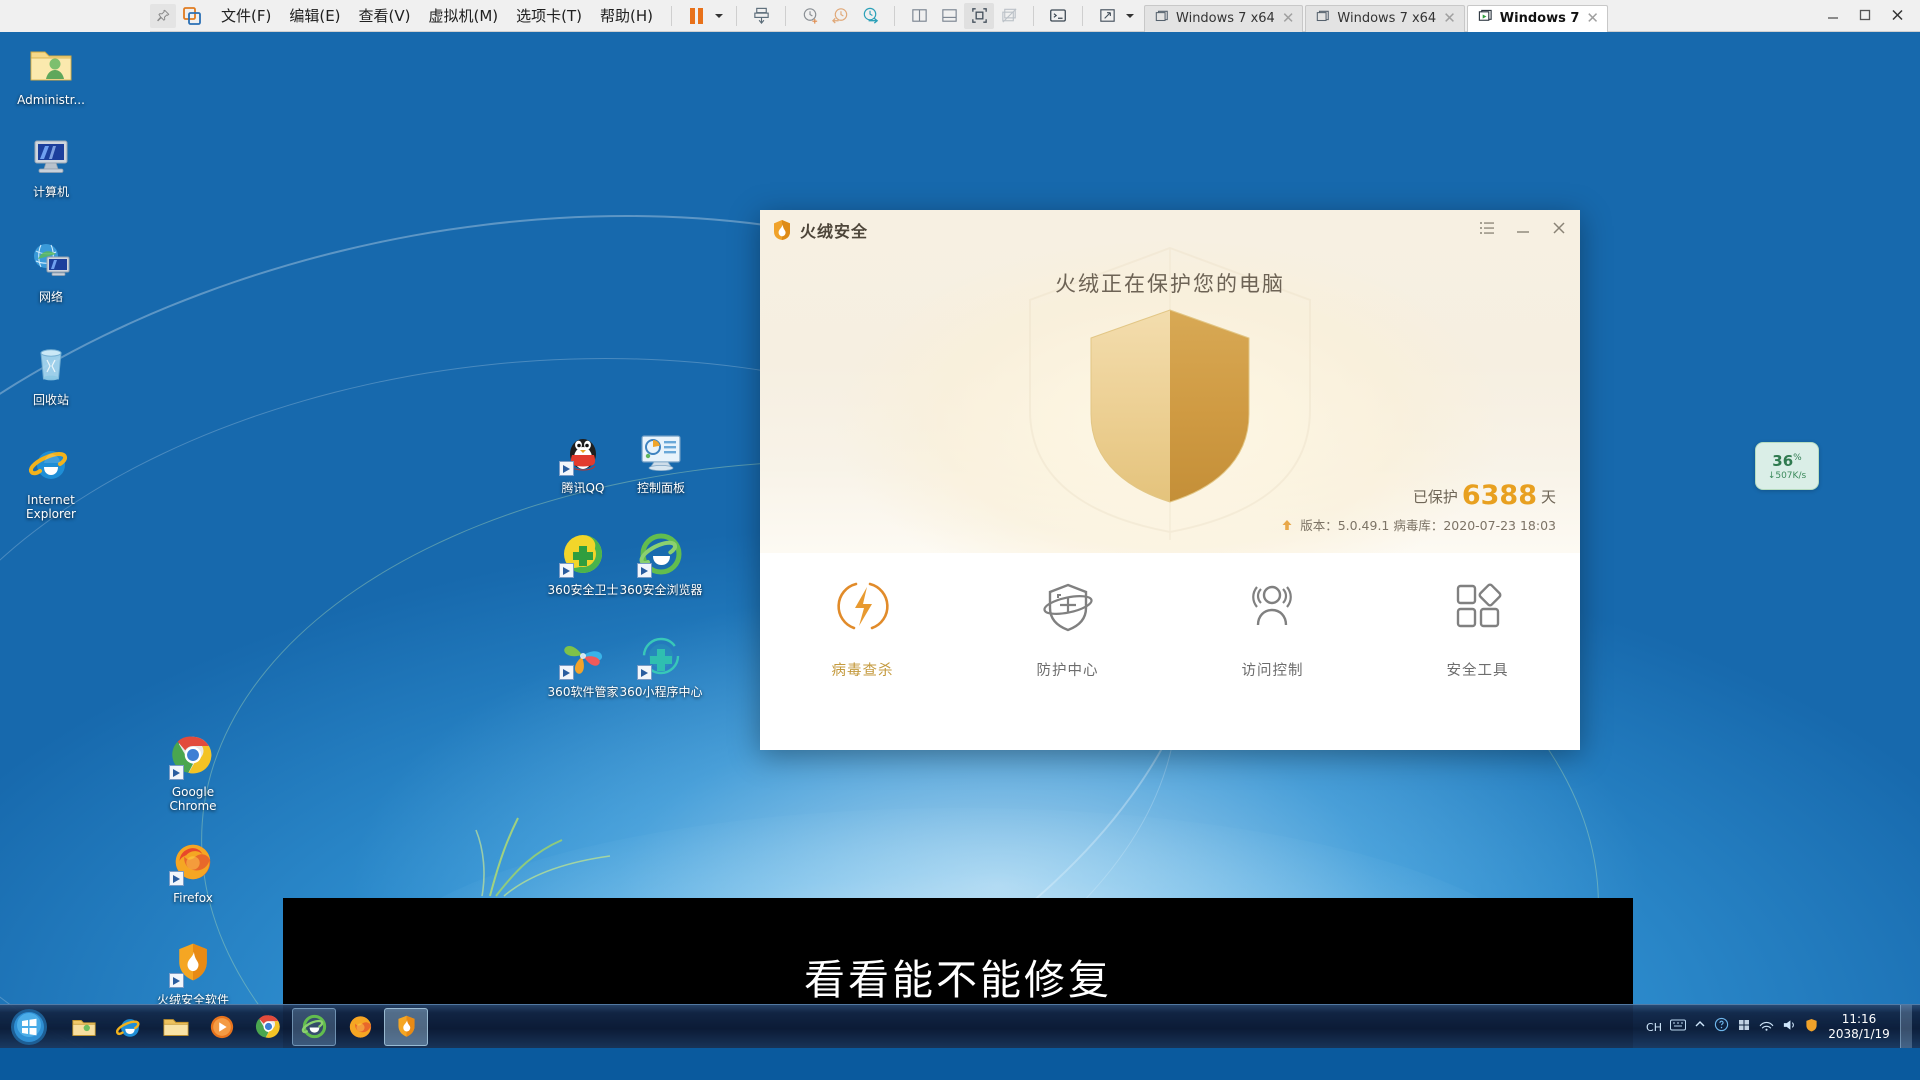 This screenshot has width=1920, height=1080. Describe the element at coordinates (661, 590) in the screenshot. I see `desktop-icon-label: 360安全浏览器` at that location.